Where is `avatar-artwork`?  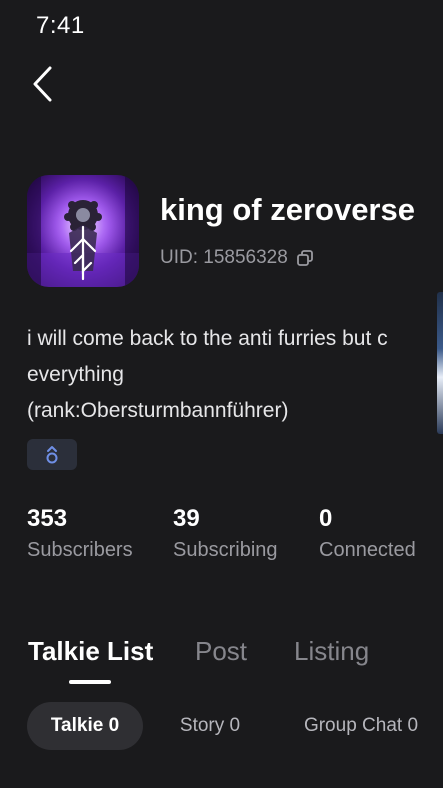 avatar-artwork is located at coordinates (83, 231).